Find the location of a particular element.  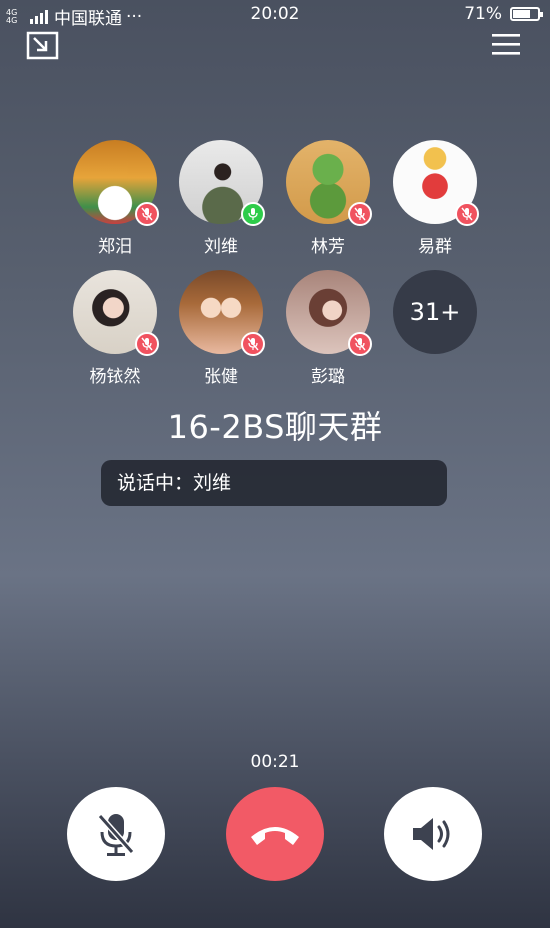

member-name: 杨铱然 is located at coordinates (115, 377).